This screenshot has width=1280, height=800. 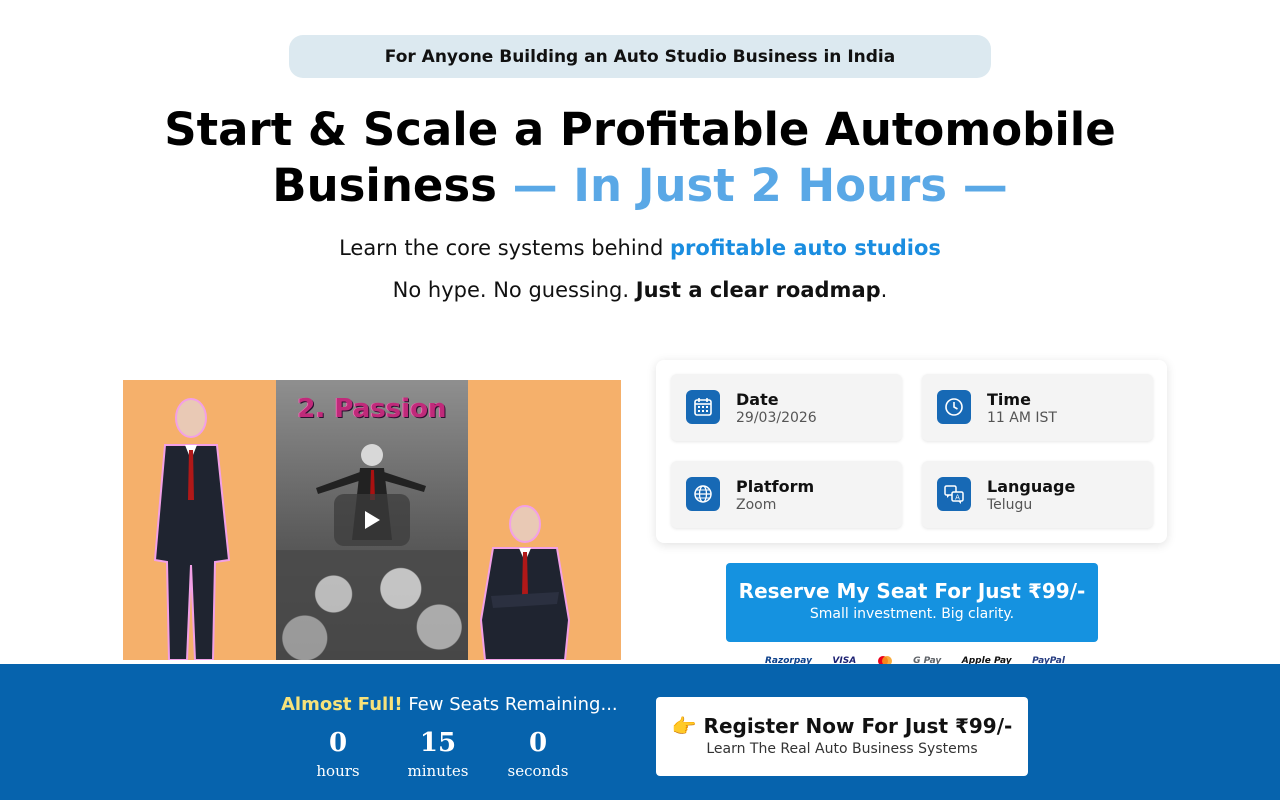 What do you see at coordinates (511, 290) in the screenshot?
I see `subtitle-2-text: No hype. No guessing.` at bounding box center [511, 290].